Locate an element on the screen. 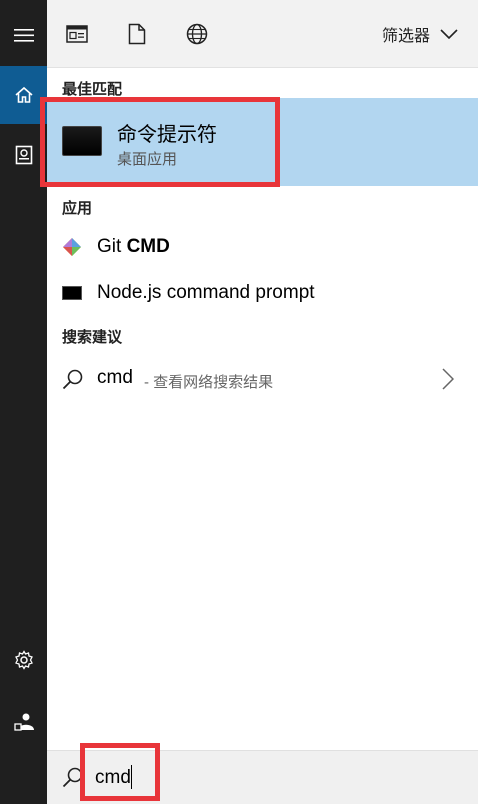 Image resolution: width=478 pixels, height=804 pixels. home-icon is located at coordinates (23, 94).